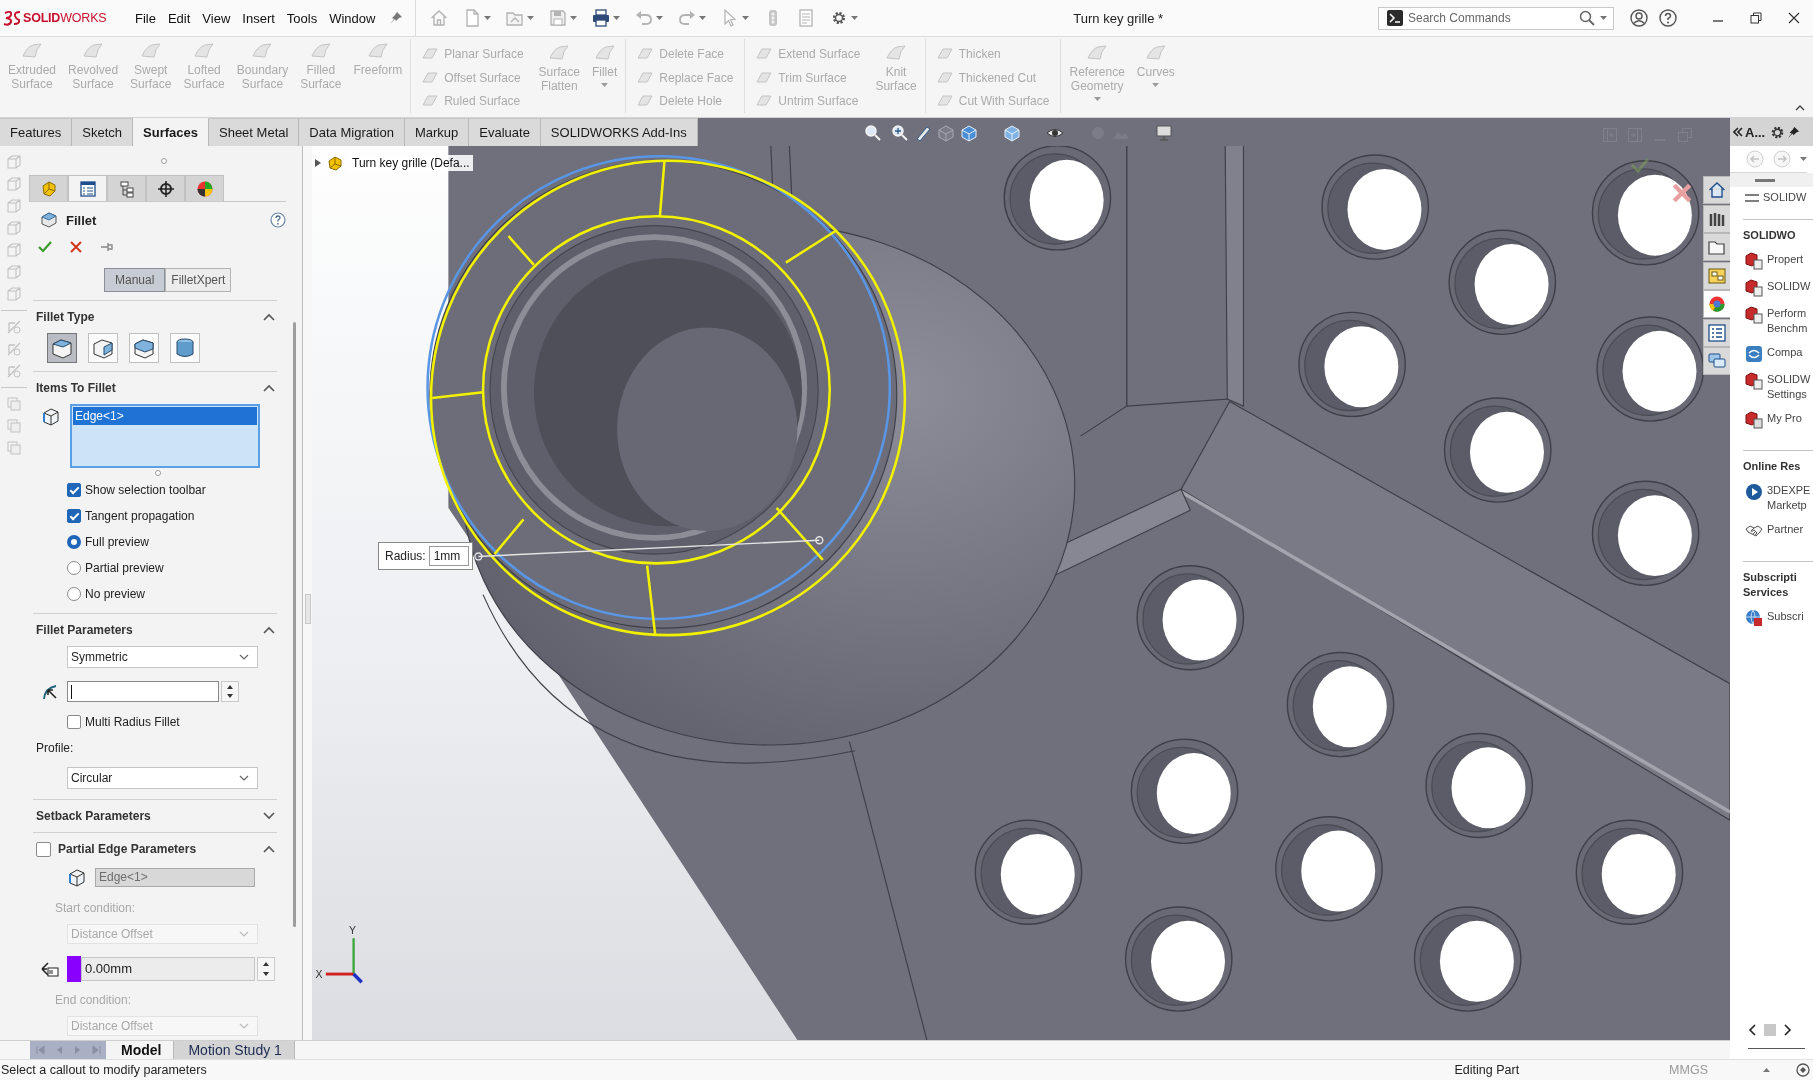  Describe the element at coordinates (258, 18) in the screenshot. I see `menu-item: Insert` at that location.